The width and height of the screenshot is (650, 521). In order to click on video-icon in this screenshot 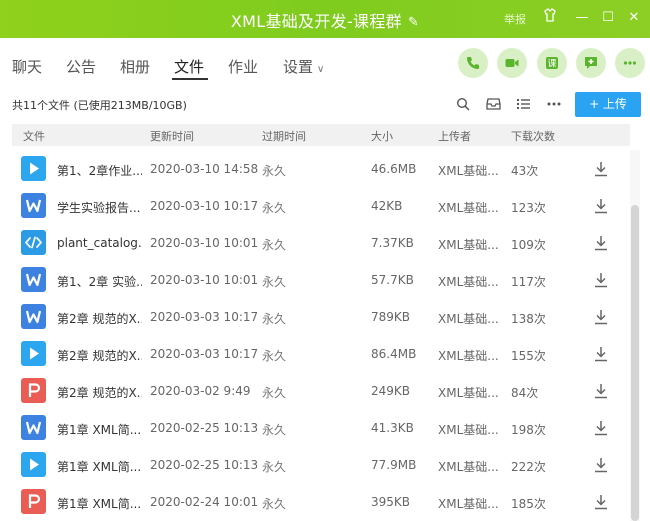, I will do `click(512, 63)`.